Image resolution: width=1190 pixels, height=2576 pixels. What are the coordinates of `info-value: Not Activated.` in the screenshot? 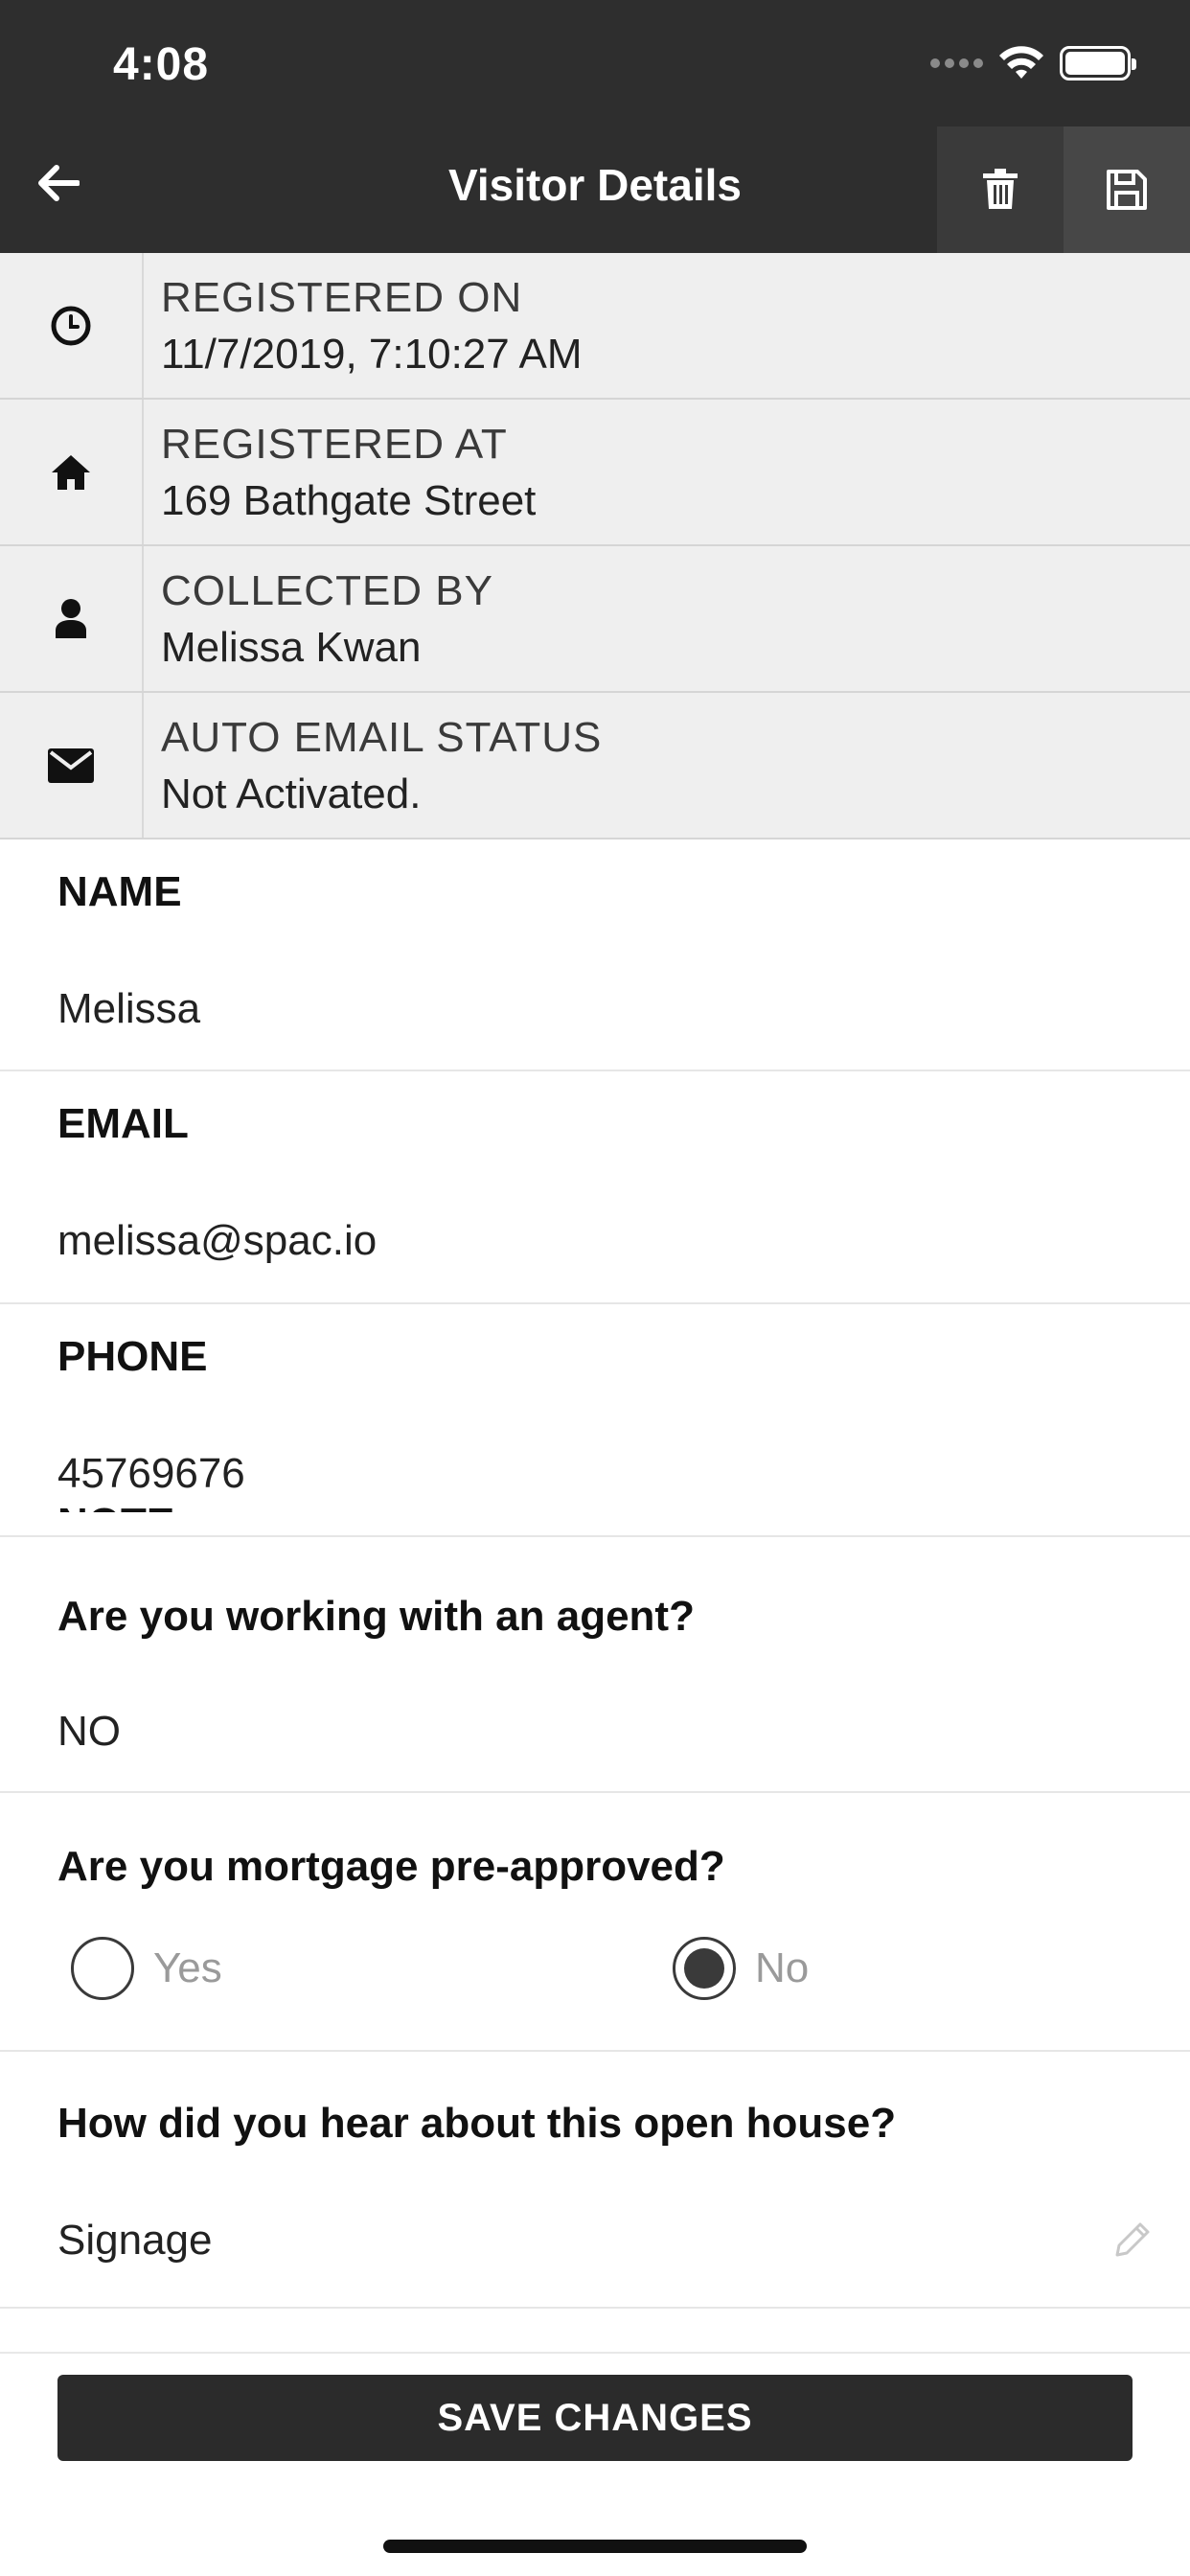 It's located at (292, 793).